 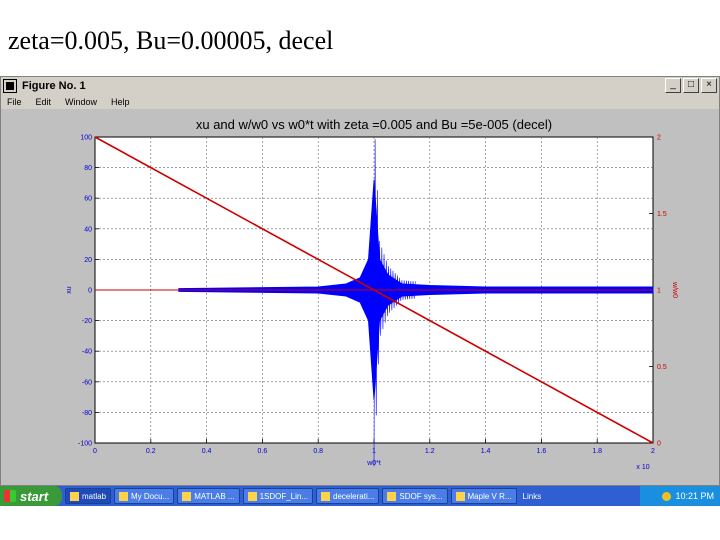 I want to click on y-tick-label: 20, so click(x=88, y=260).